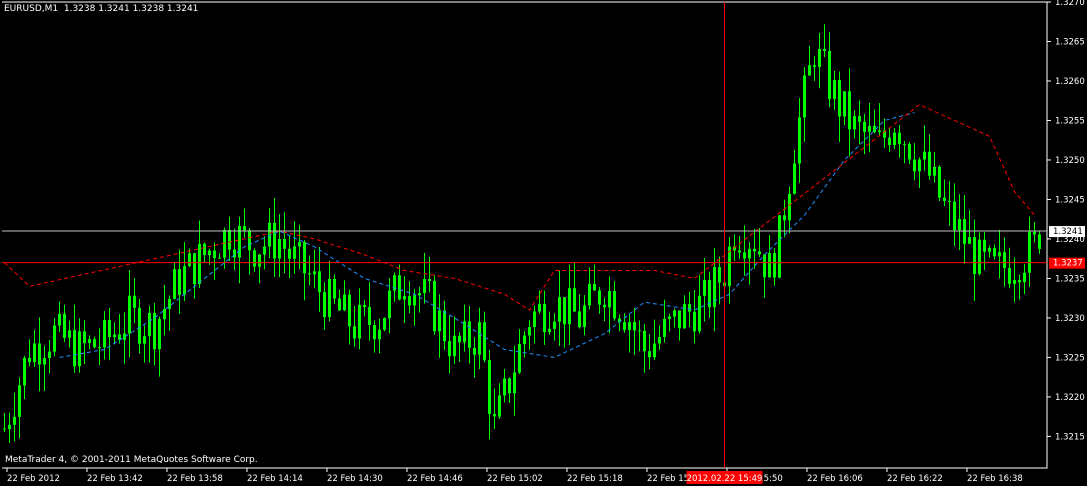  I want to click on x-tick-label: 22 Feb 13:42, so click(115, 479).